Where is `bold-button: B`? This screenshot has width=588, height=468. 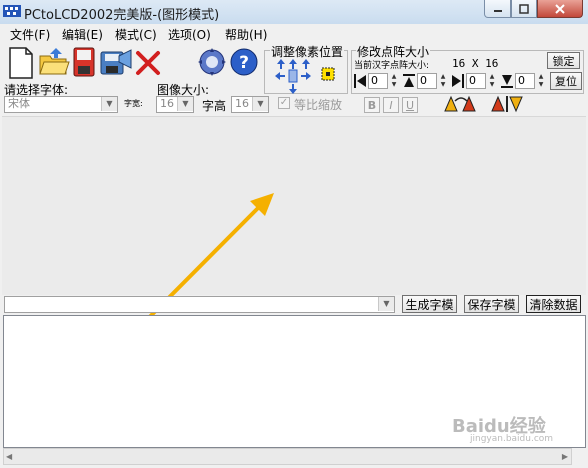
bold-button: B is located at coordinates (372, 105).